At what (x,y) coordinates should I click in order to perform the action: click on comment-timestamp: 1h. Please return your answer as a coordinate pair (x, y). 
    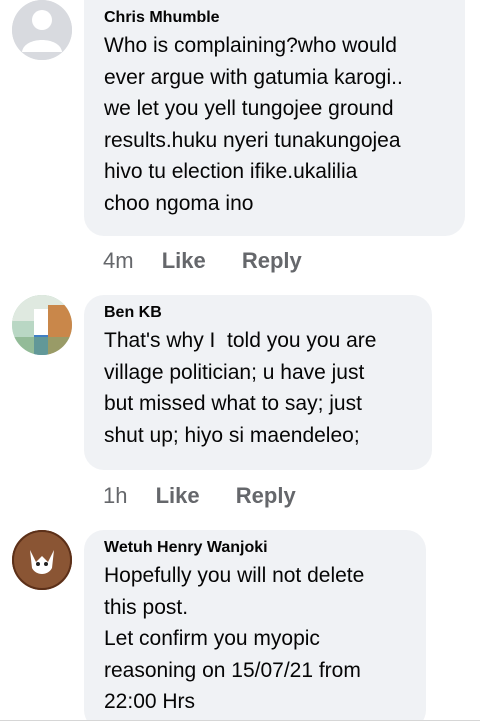
    Looking at the image, I should click on (115, 496).